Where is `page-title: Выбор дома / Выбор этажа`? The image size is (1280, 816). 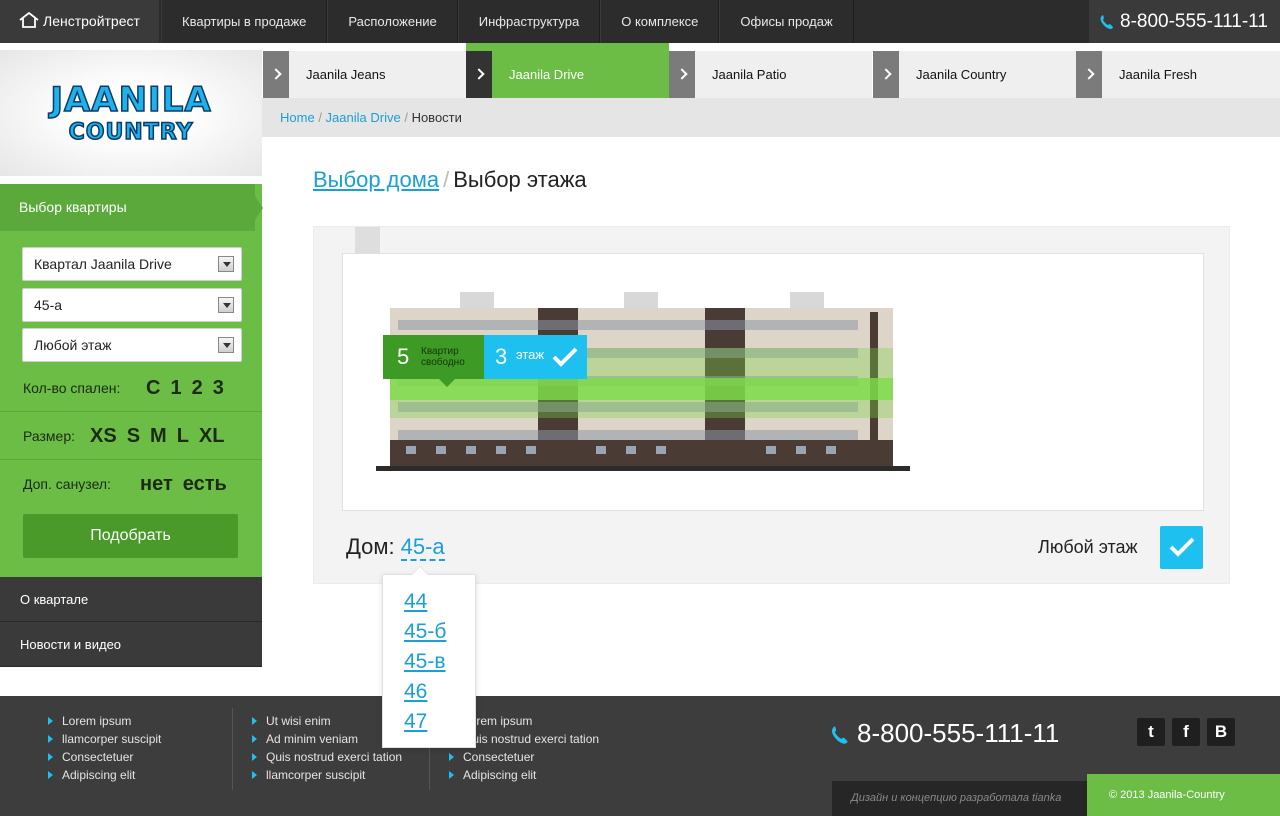
page-title: Выбор дома / Выбор этажа is located at coordinates (450, 180).